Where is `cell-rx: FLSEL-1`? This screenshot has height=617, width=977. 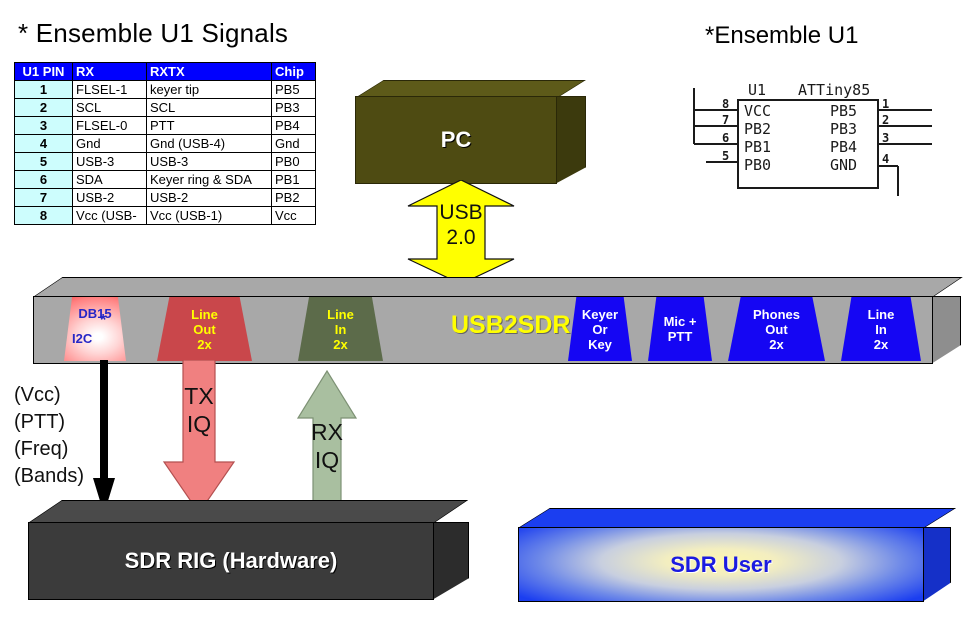 cell-rx: FLSEL-1 is located at coordinates (109, 89).